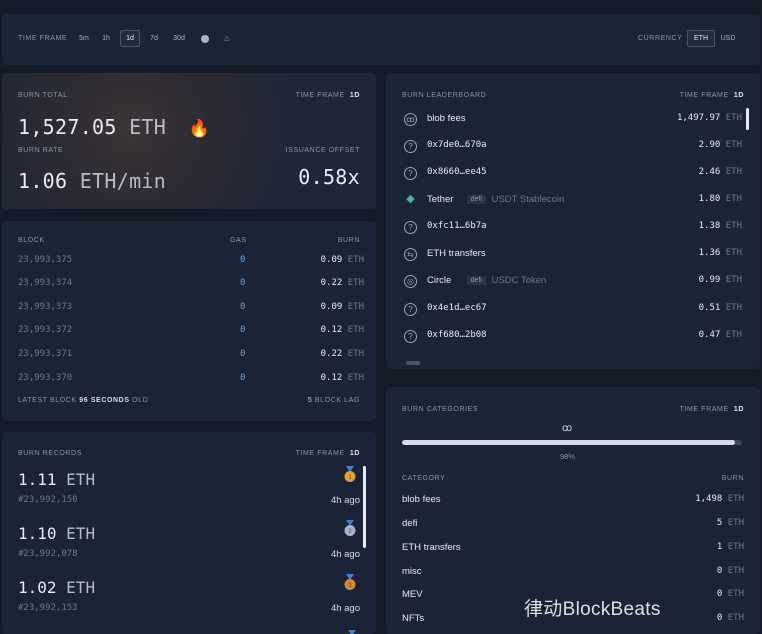 The image size is (762, 634). I want to click on col-block-header: BLOCK, so click(31, 240).